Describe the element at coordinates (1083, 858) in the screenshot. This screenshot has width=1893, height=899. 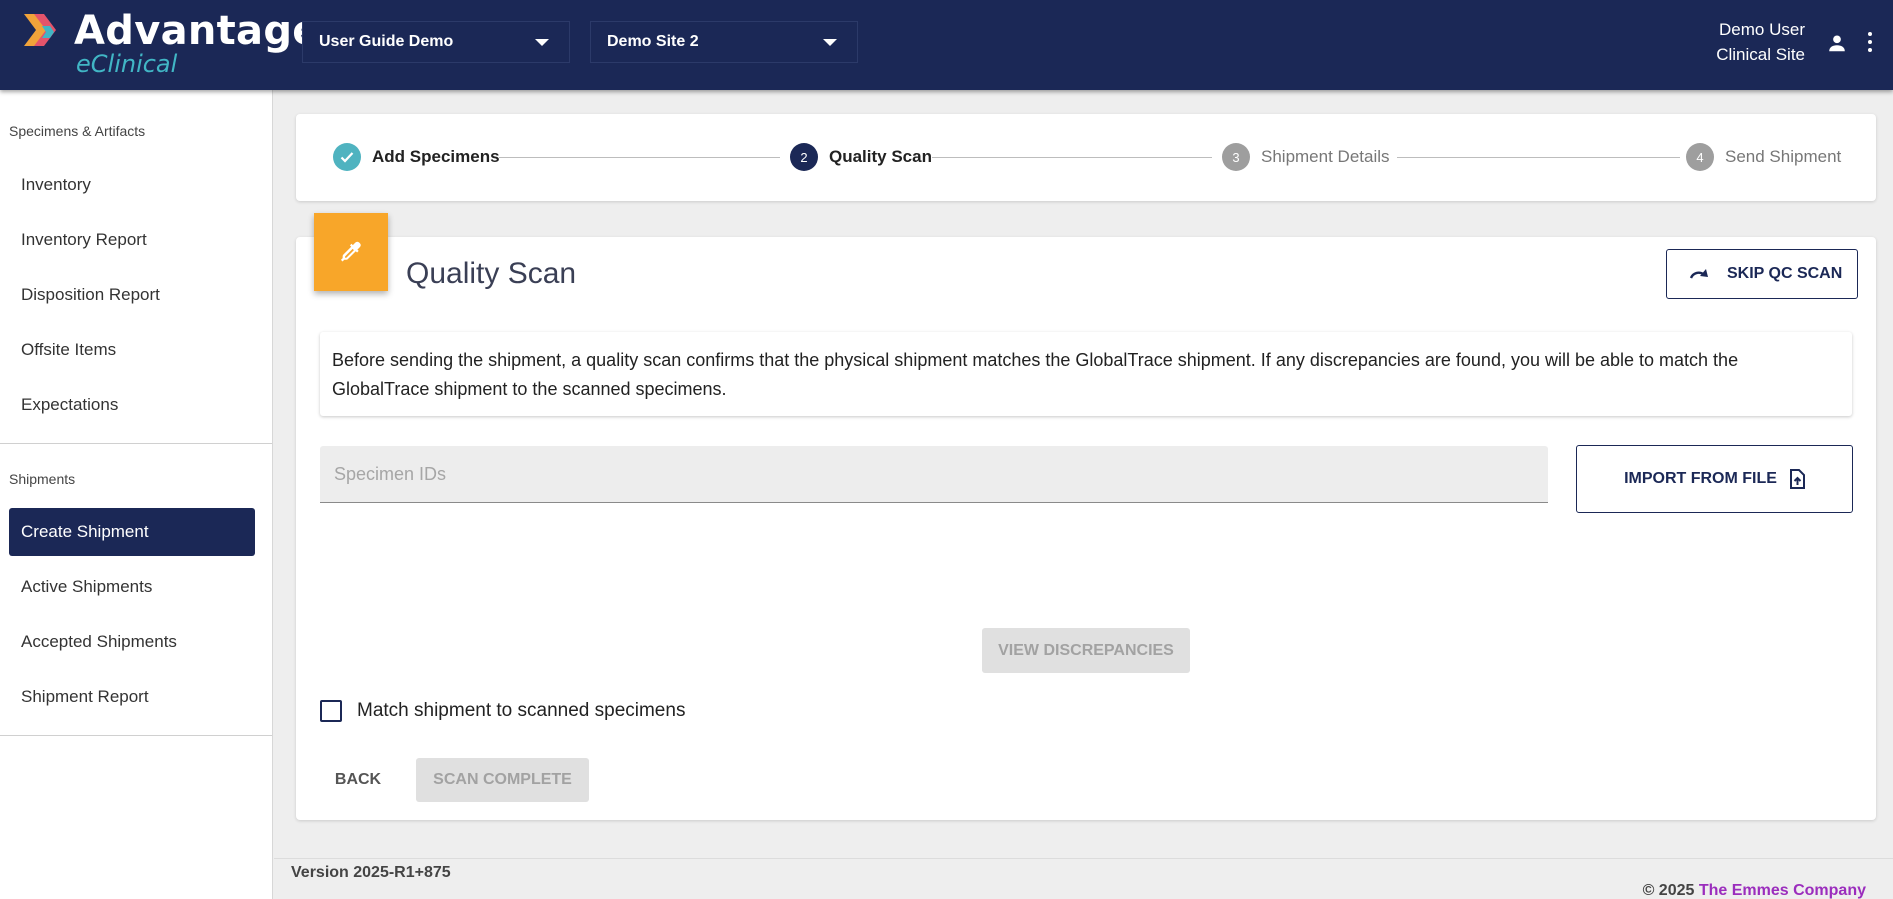
I see `footer-divider` at that location.